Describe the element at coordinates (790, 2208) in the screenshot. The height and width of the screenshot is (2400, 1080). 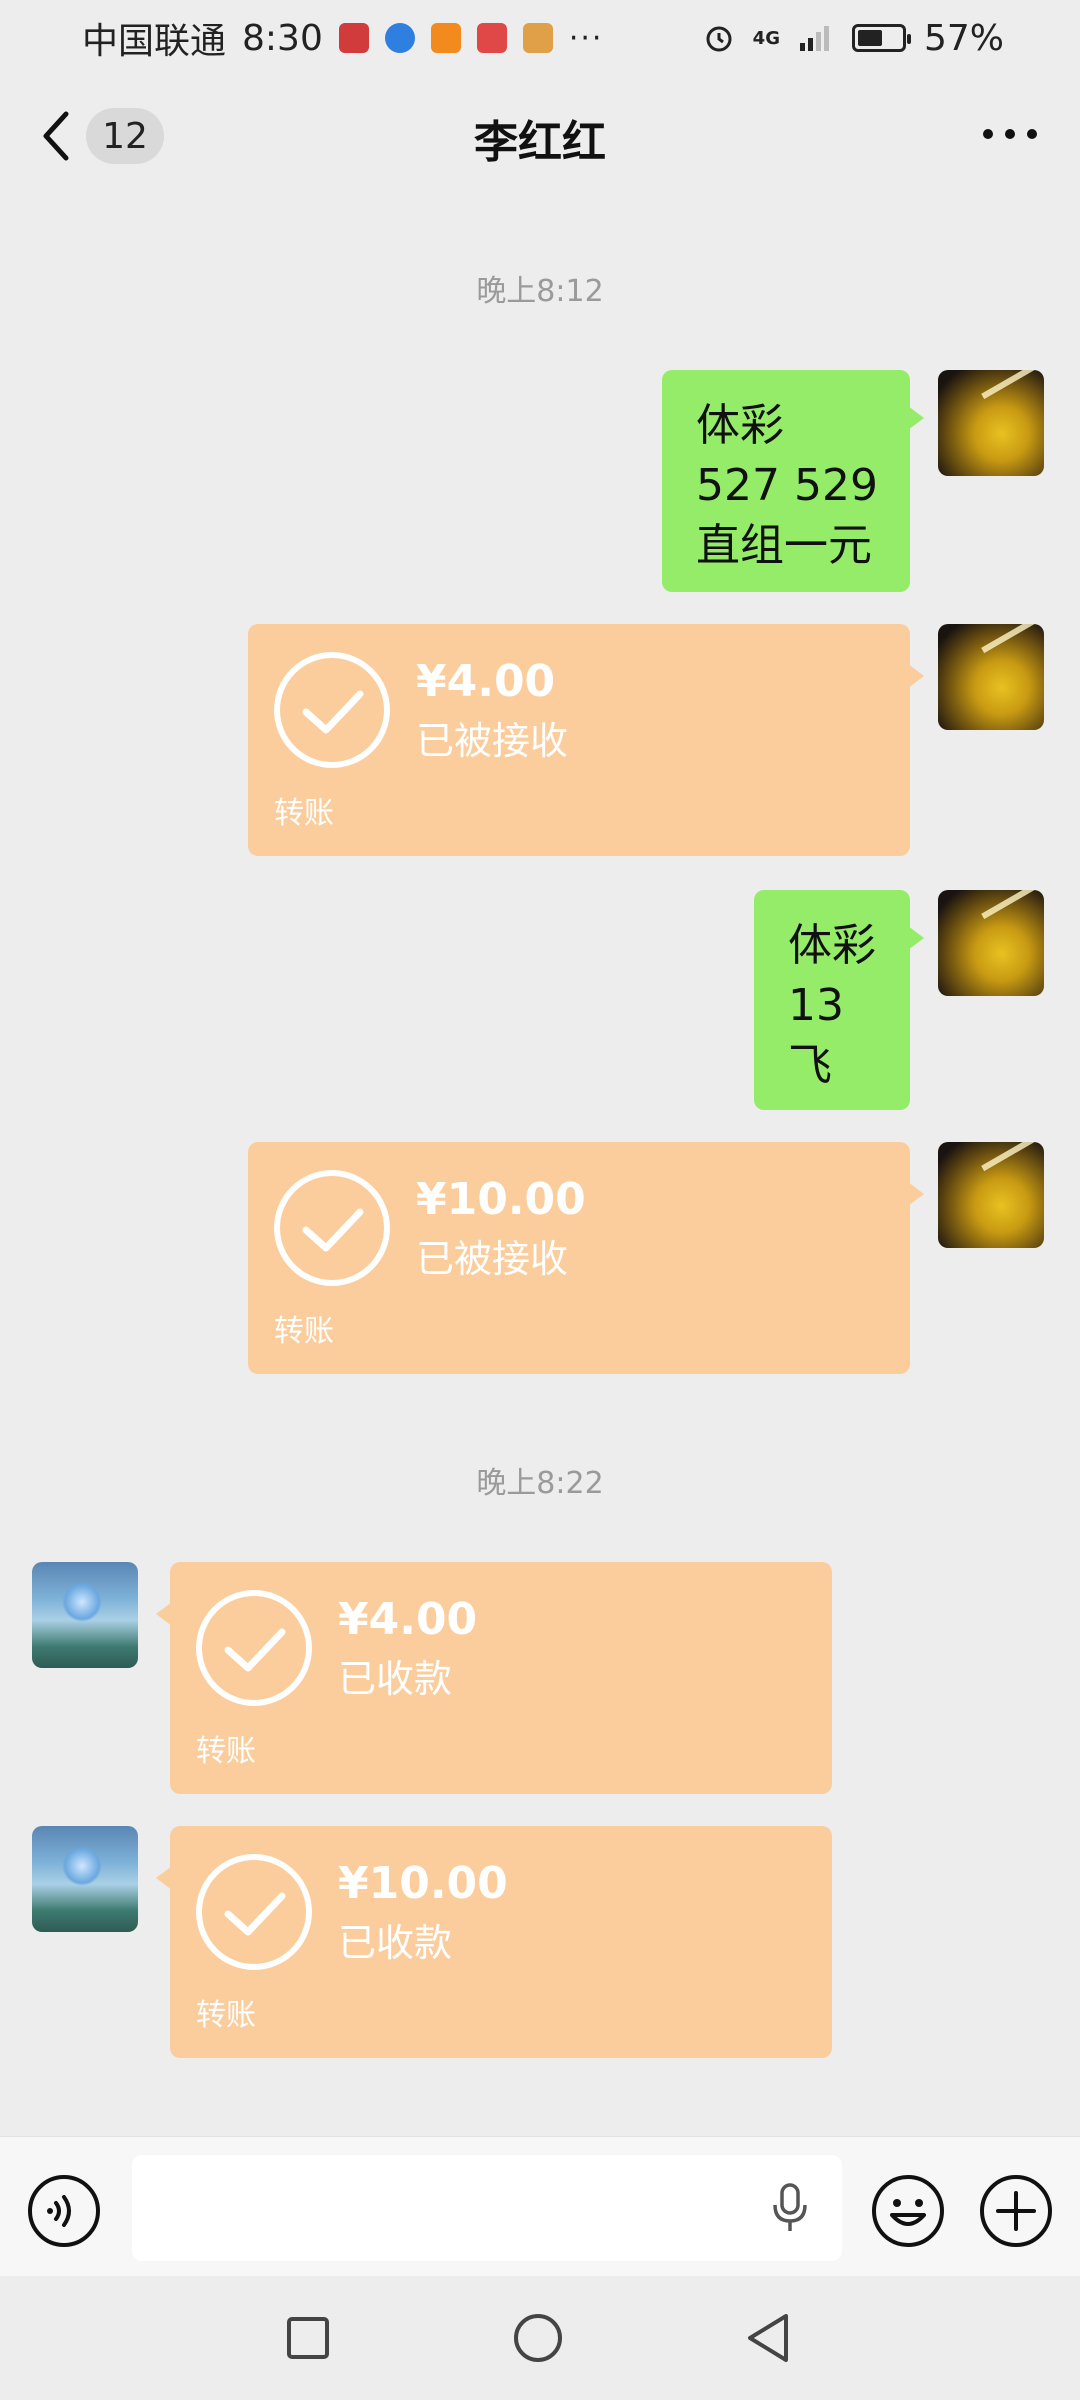
I see `mic-icon` at that location.